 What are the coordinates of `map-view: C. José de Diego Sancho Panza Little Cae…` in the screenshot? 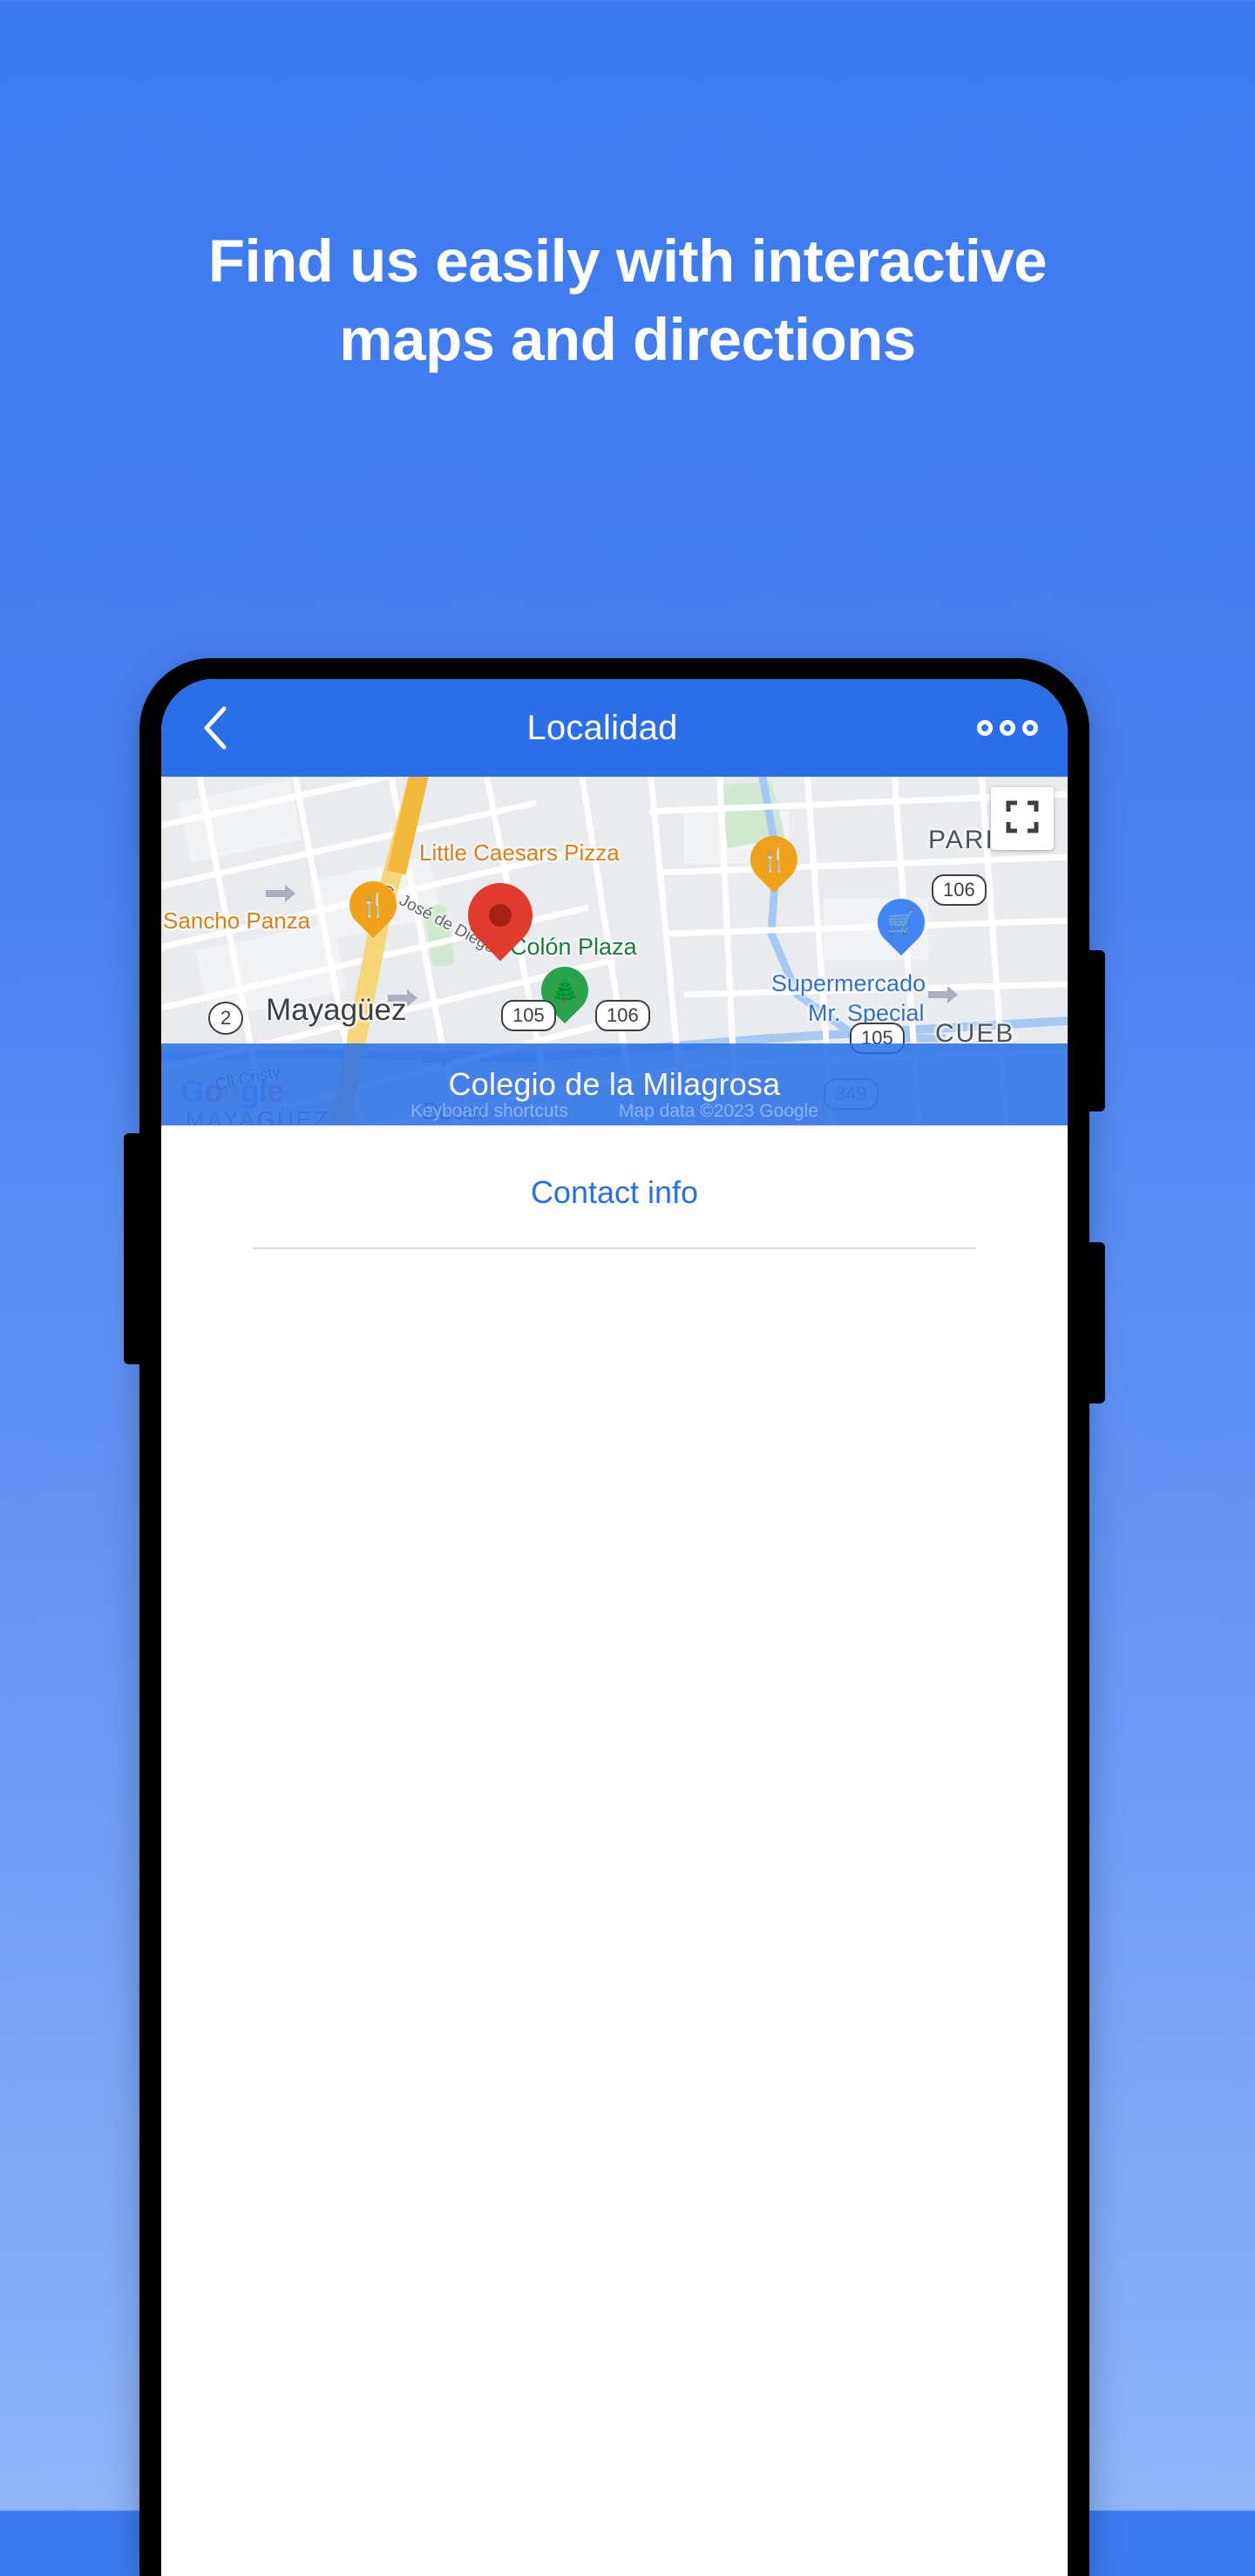 It's located at (614, 951).